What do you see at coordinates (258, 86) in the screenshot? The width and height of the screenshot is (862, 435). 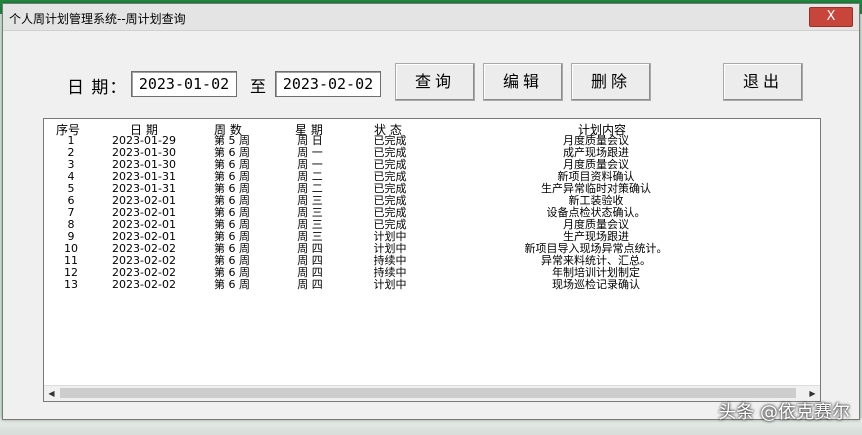 I see `to-label: 至` at bounding box center [258, 86].